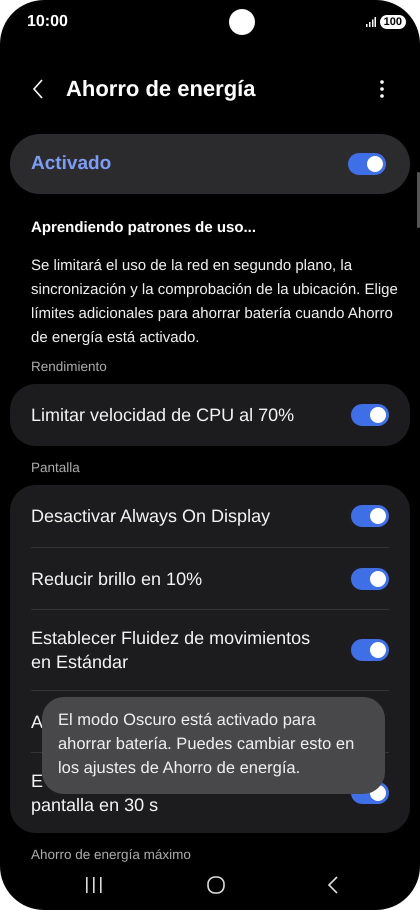 This screenshot has height=910, width=420. What do you see at coordinates (55, 467) in the screenshot?
I see `section-title: Pantalla` at bounding box center [55, 467].